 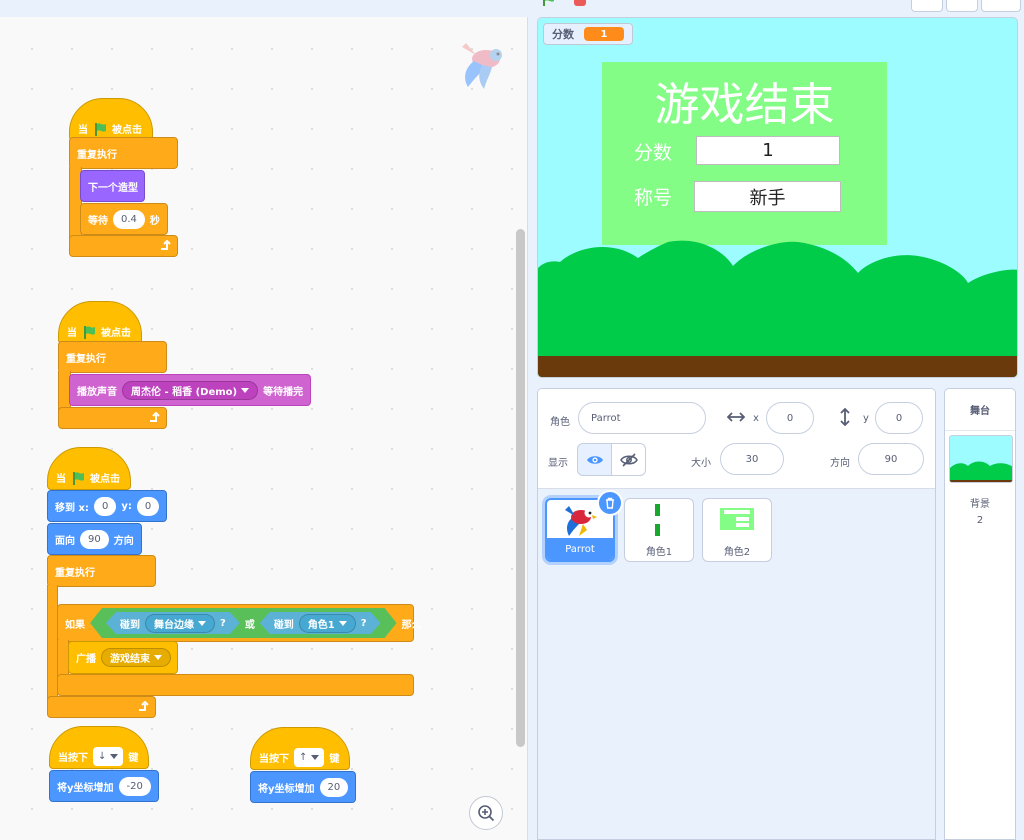 I want to click on next-costume-block: 下一个造型, so click(x=112, y=186).